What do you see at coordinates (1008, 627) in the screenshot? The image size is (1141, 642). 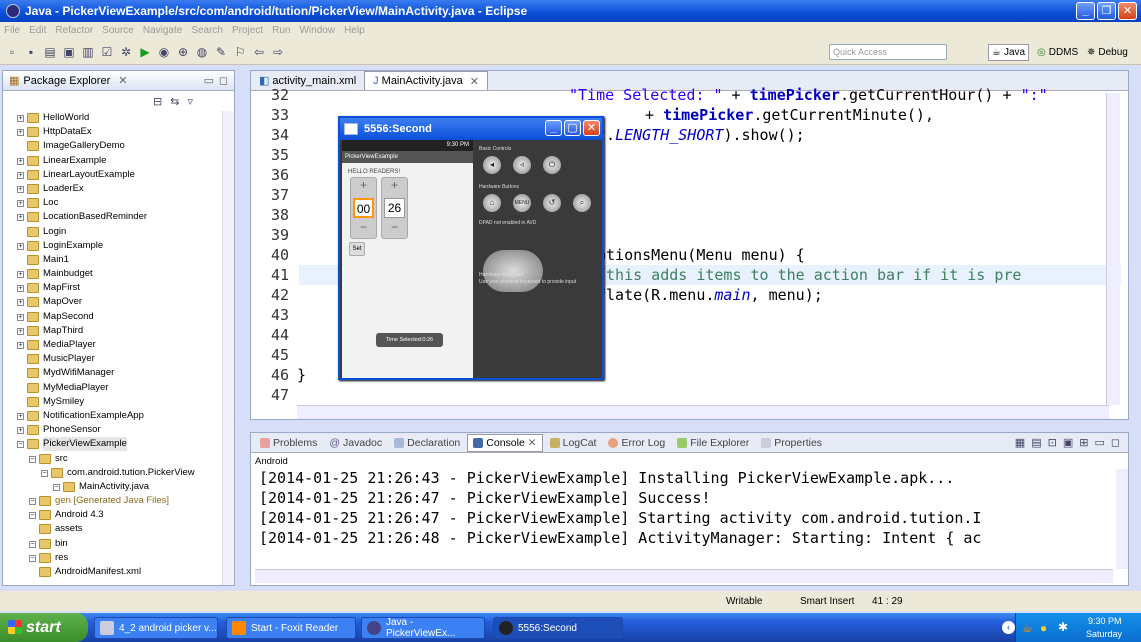 I see `tray-arrow-icon: ‹` at bounding box center [1008, 627].